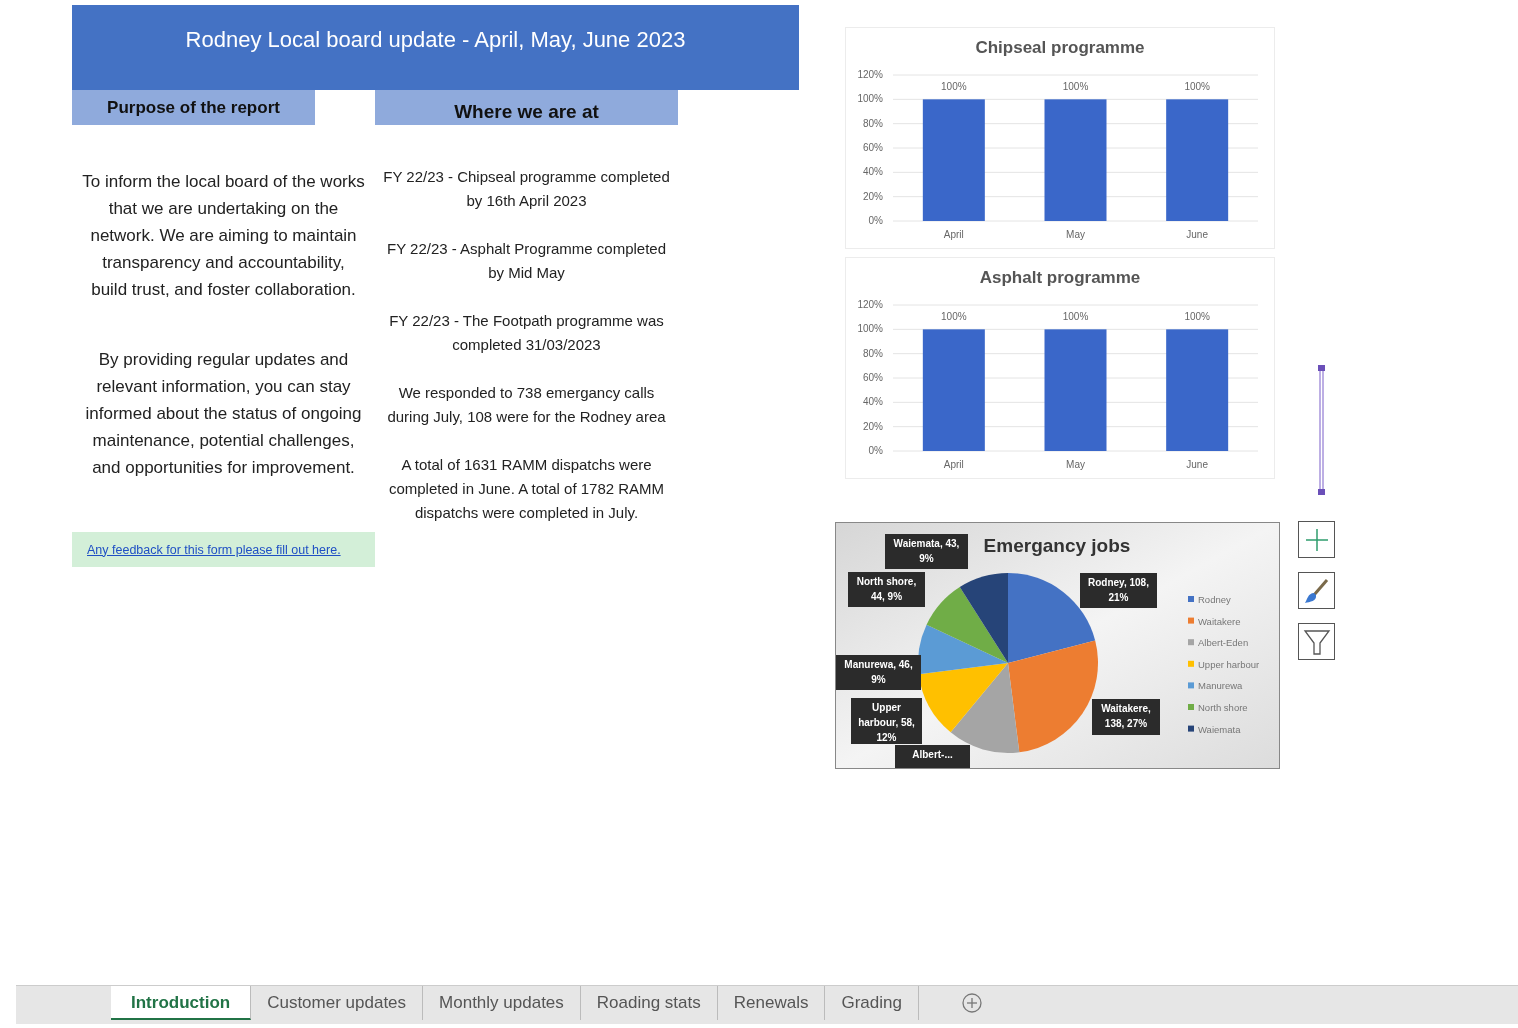 The height and width of the screenshot is (1028, 1518). I want to click on sheet-tab: Introduction, so click(181, 1003).